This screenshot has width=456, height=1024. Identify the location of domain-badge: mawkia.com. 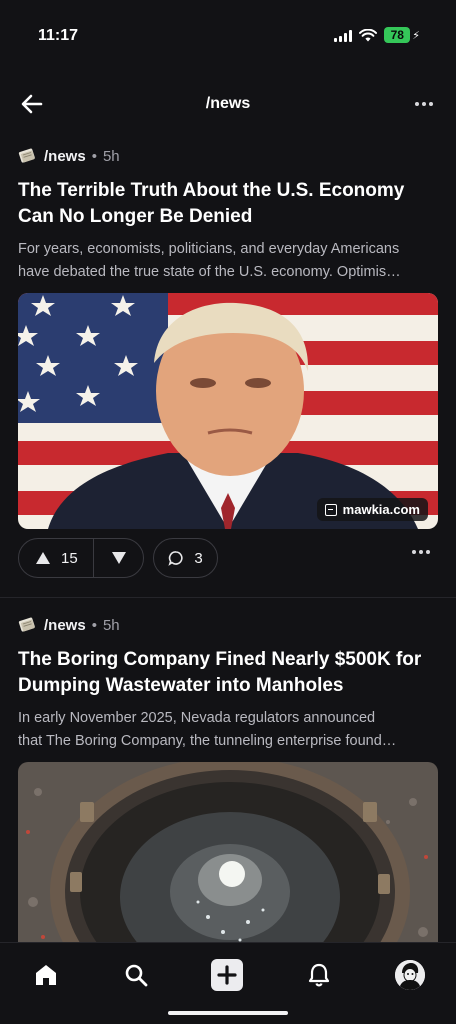
(372, 509).